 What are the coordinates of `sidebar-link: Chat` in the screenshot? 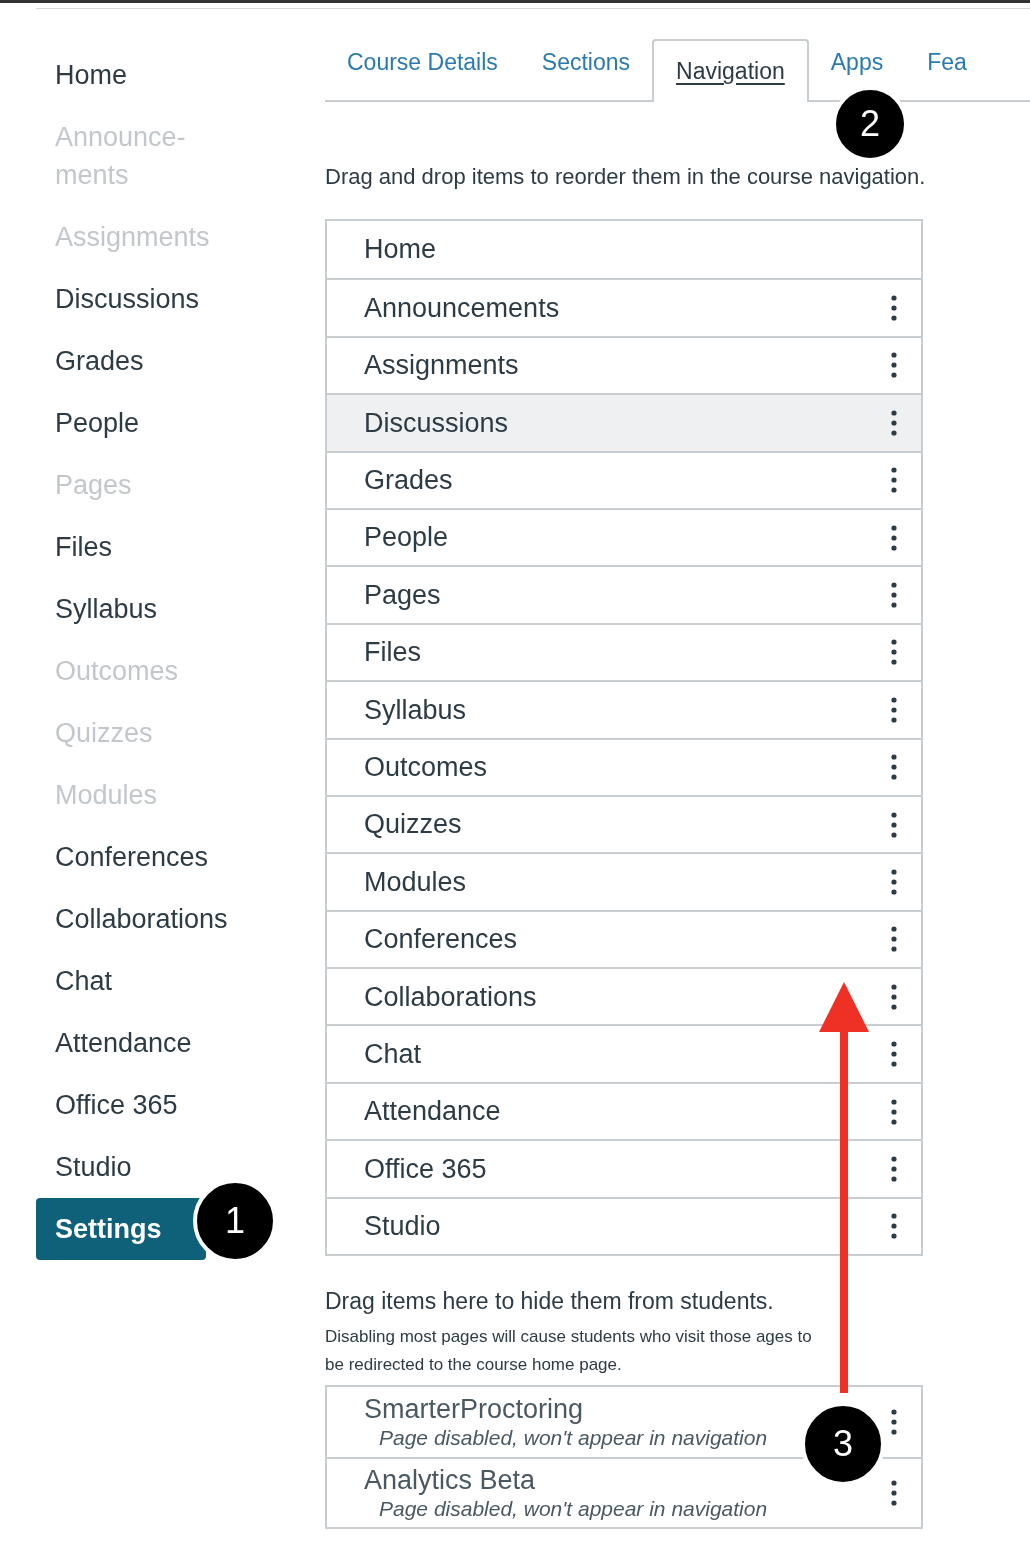 It's located at (190, 981).